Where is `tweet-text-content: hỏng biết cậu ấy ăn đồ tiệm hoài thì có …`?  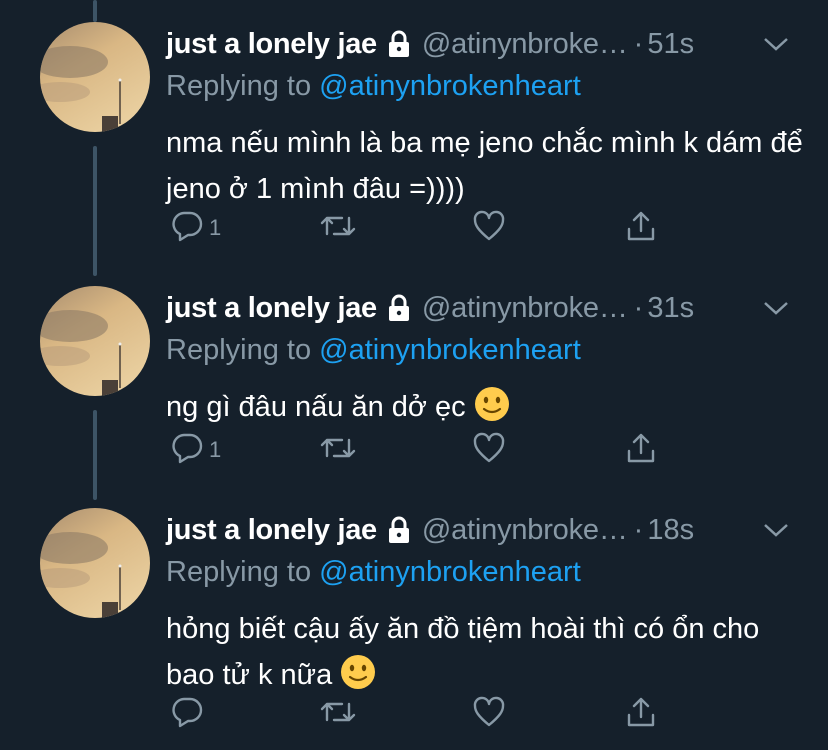 tweet-text-content: hỏng biết cậu ấy ăn đồ tiệm hoài thì có … is located at coordinates (463, 652).